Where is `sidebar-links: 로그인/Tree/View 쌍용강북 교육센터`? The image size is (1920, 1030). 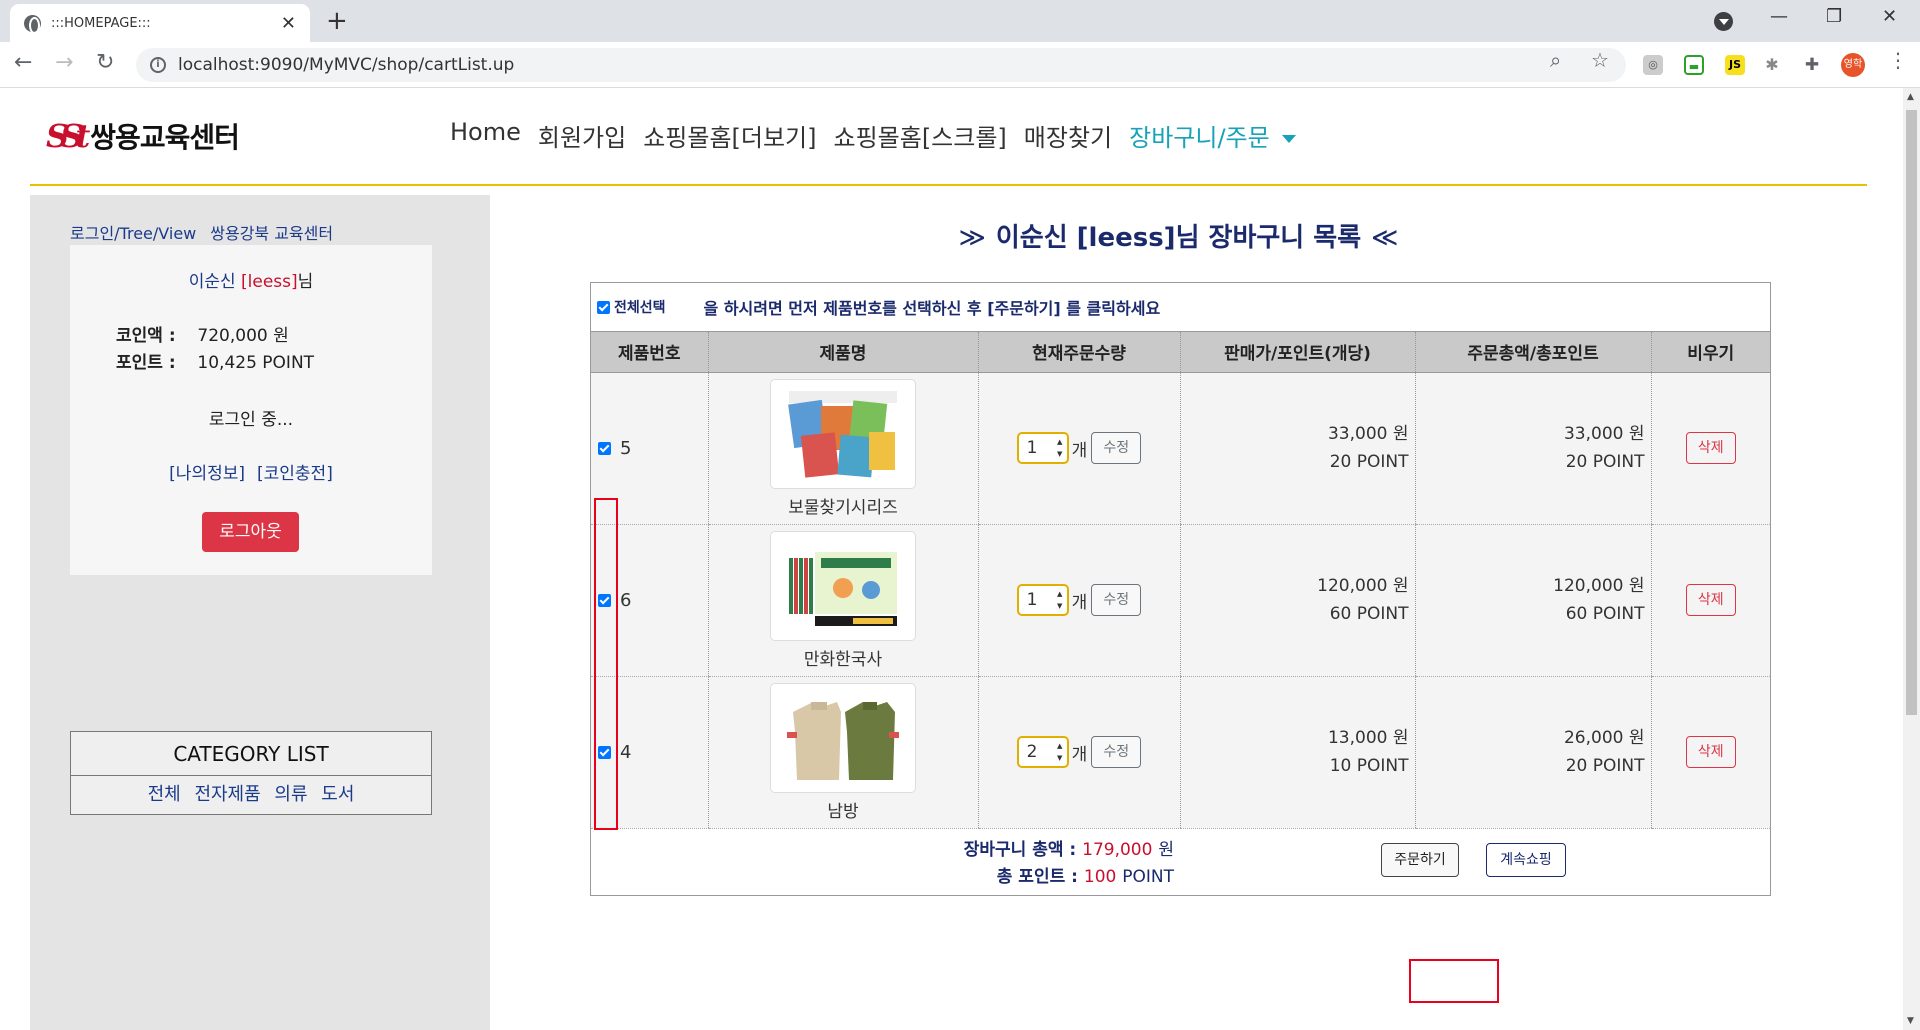
sidebar-links: 로그인/Tree/View 쌍용강북 교육센터 is located at coordinates (208, 232).